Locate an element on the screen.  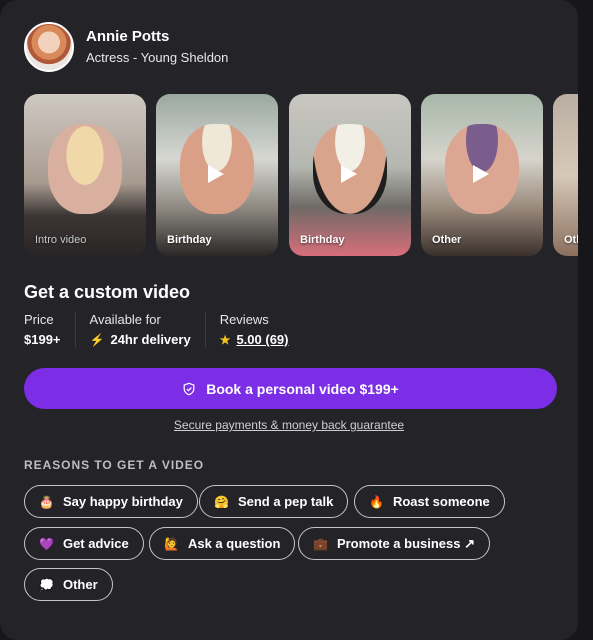
chip-label: Other is located at coordinates (80, 584).